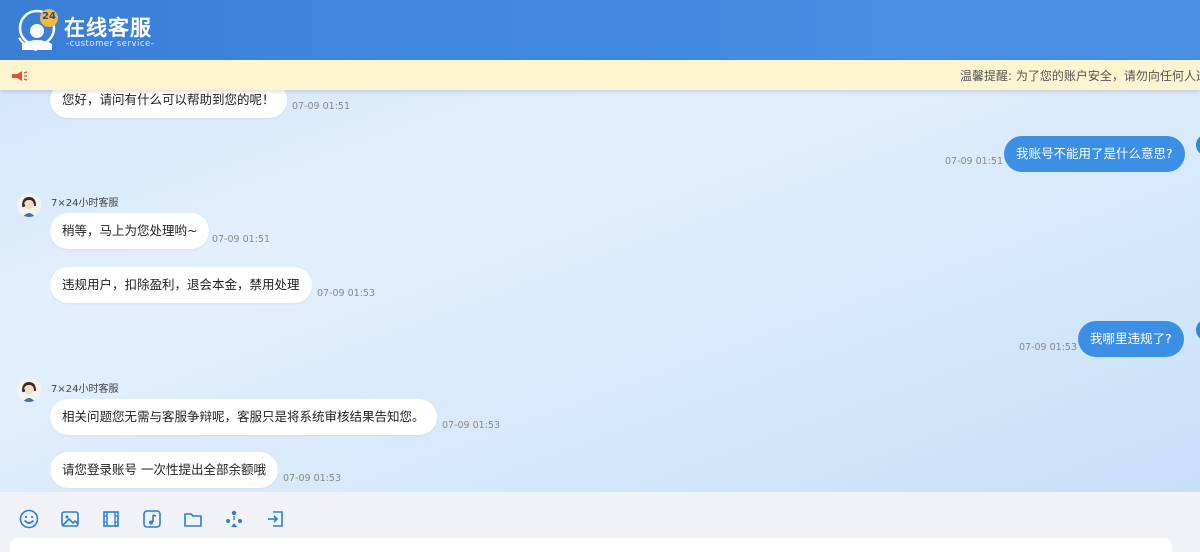 The height and width of the screenshot is (552, 1200). I want to click on exit-icon, so click(275, 519).